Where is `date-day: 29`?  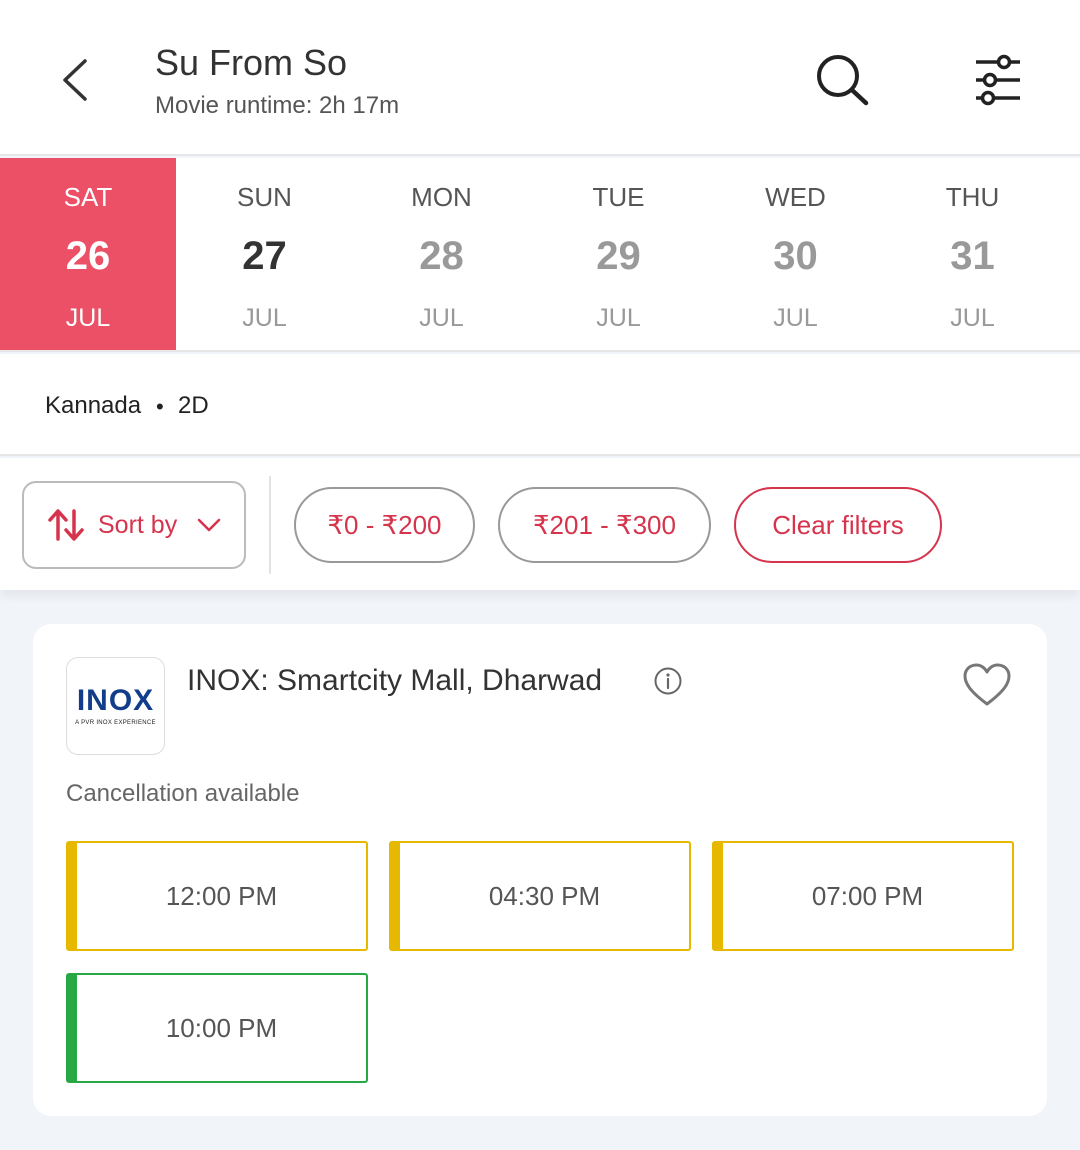
date-day: 29 is located at coordinates (618, 256).